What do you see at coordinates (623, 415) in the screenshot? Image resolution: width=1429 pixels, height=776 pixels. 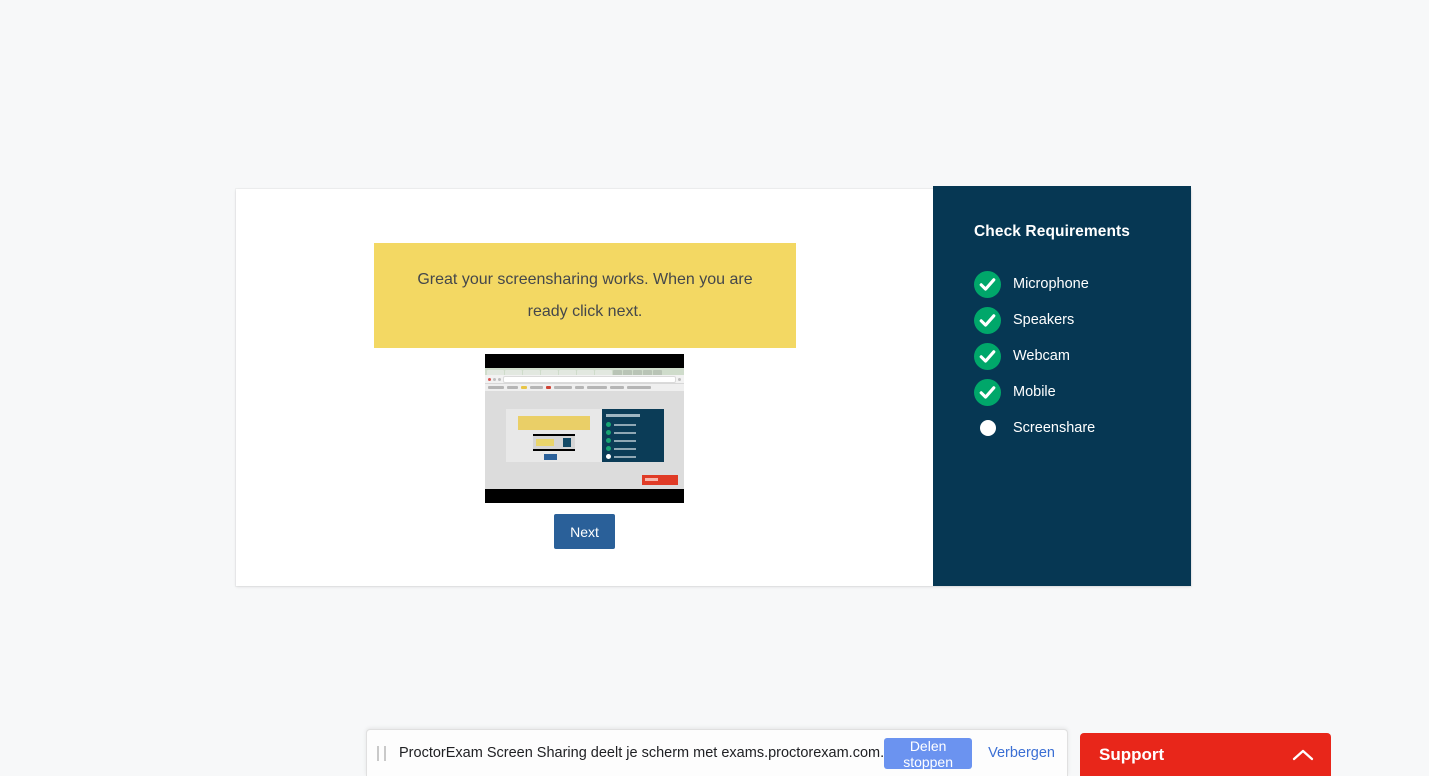 I see `preview-nested-sidebar-title` at bounding box center [623, 415].